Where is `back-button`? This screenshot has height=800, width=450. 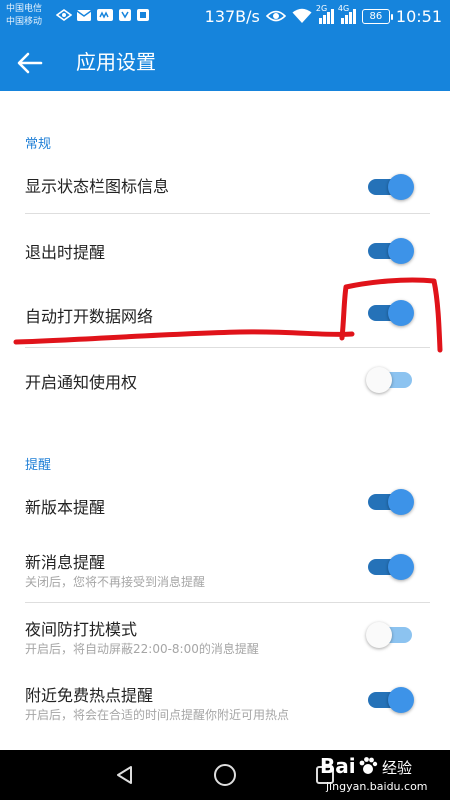
back-button is located at coordinates (30, 63).